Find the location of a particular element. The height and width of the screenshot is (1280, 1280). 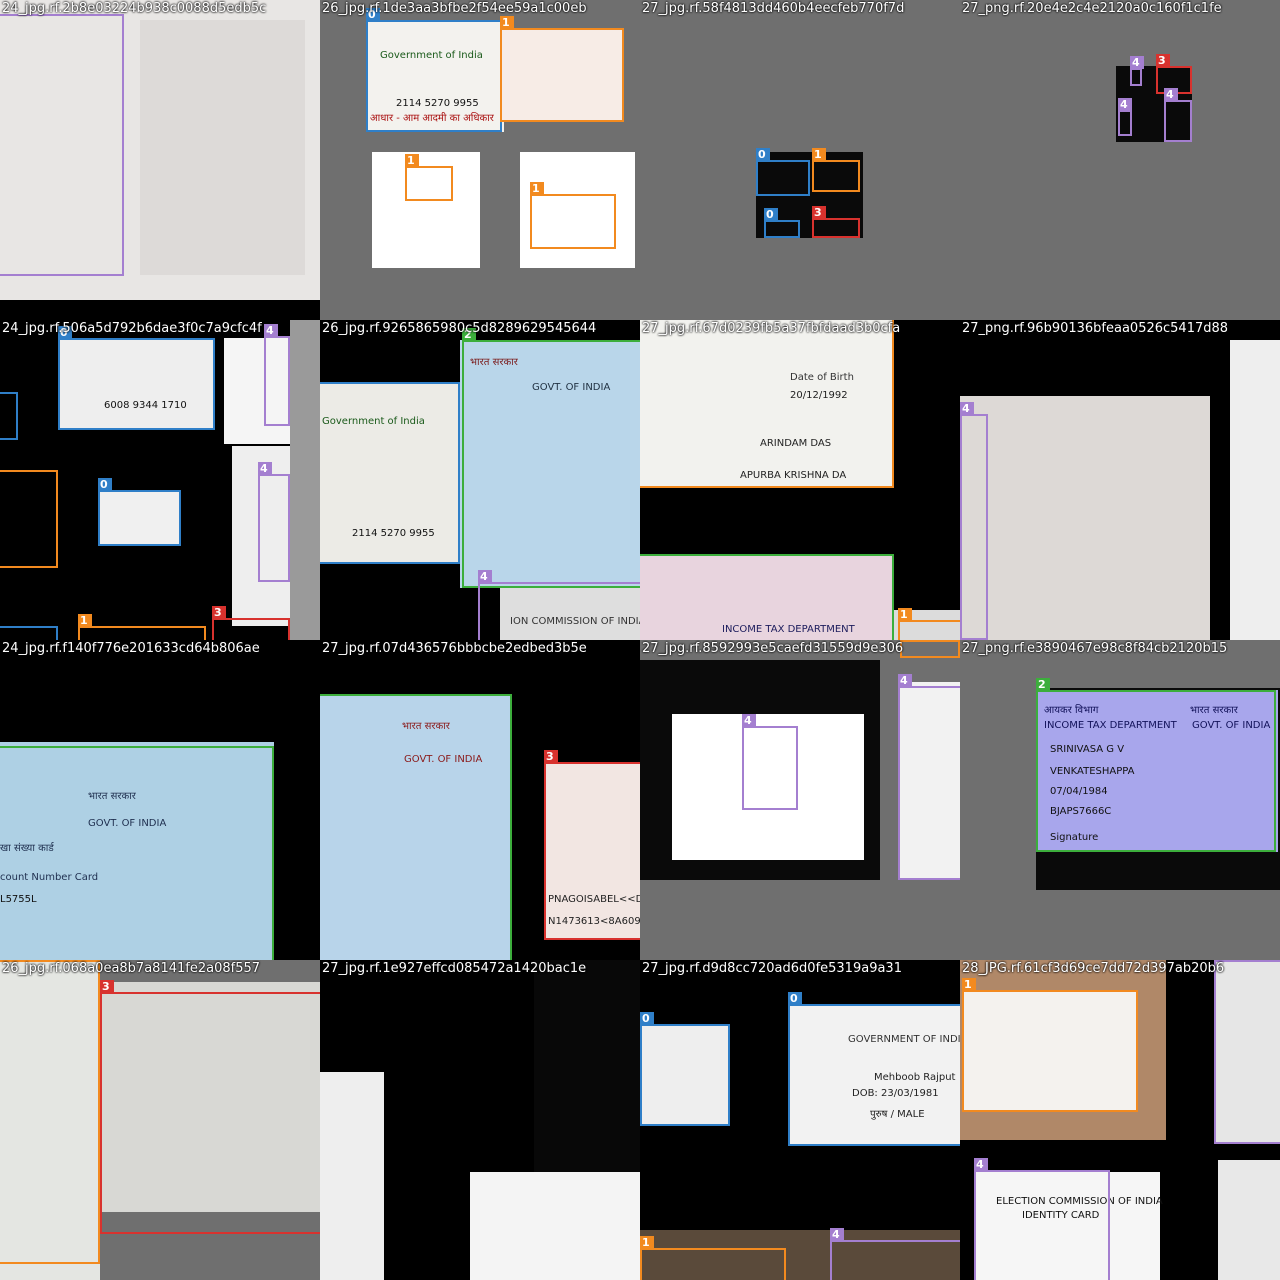

mosaic-tile: 4 3 4 4 27_png.rf.20e4e2c4e2120a0c160f1c1fe is located at coordinates (1120, 160).